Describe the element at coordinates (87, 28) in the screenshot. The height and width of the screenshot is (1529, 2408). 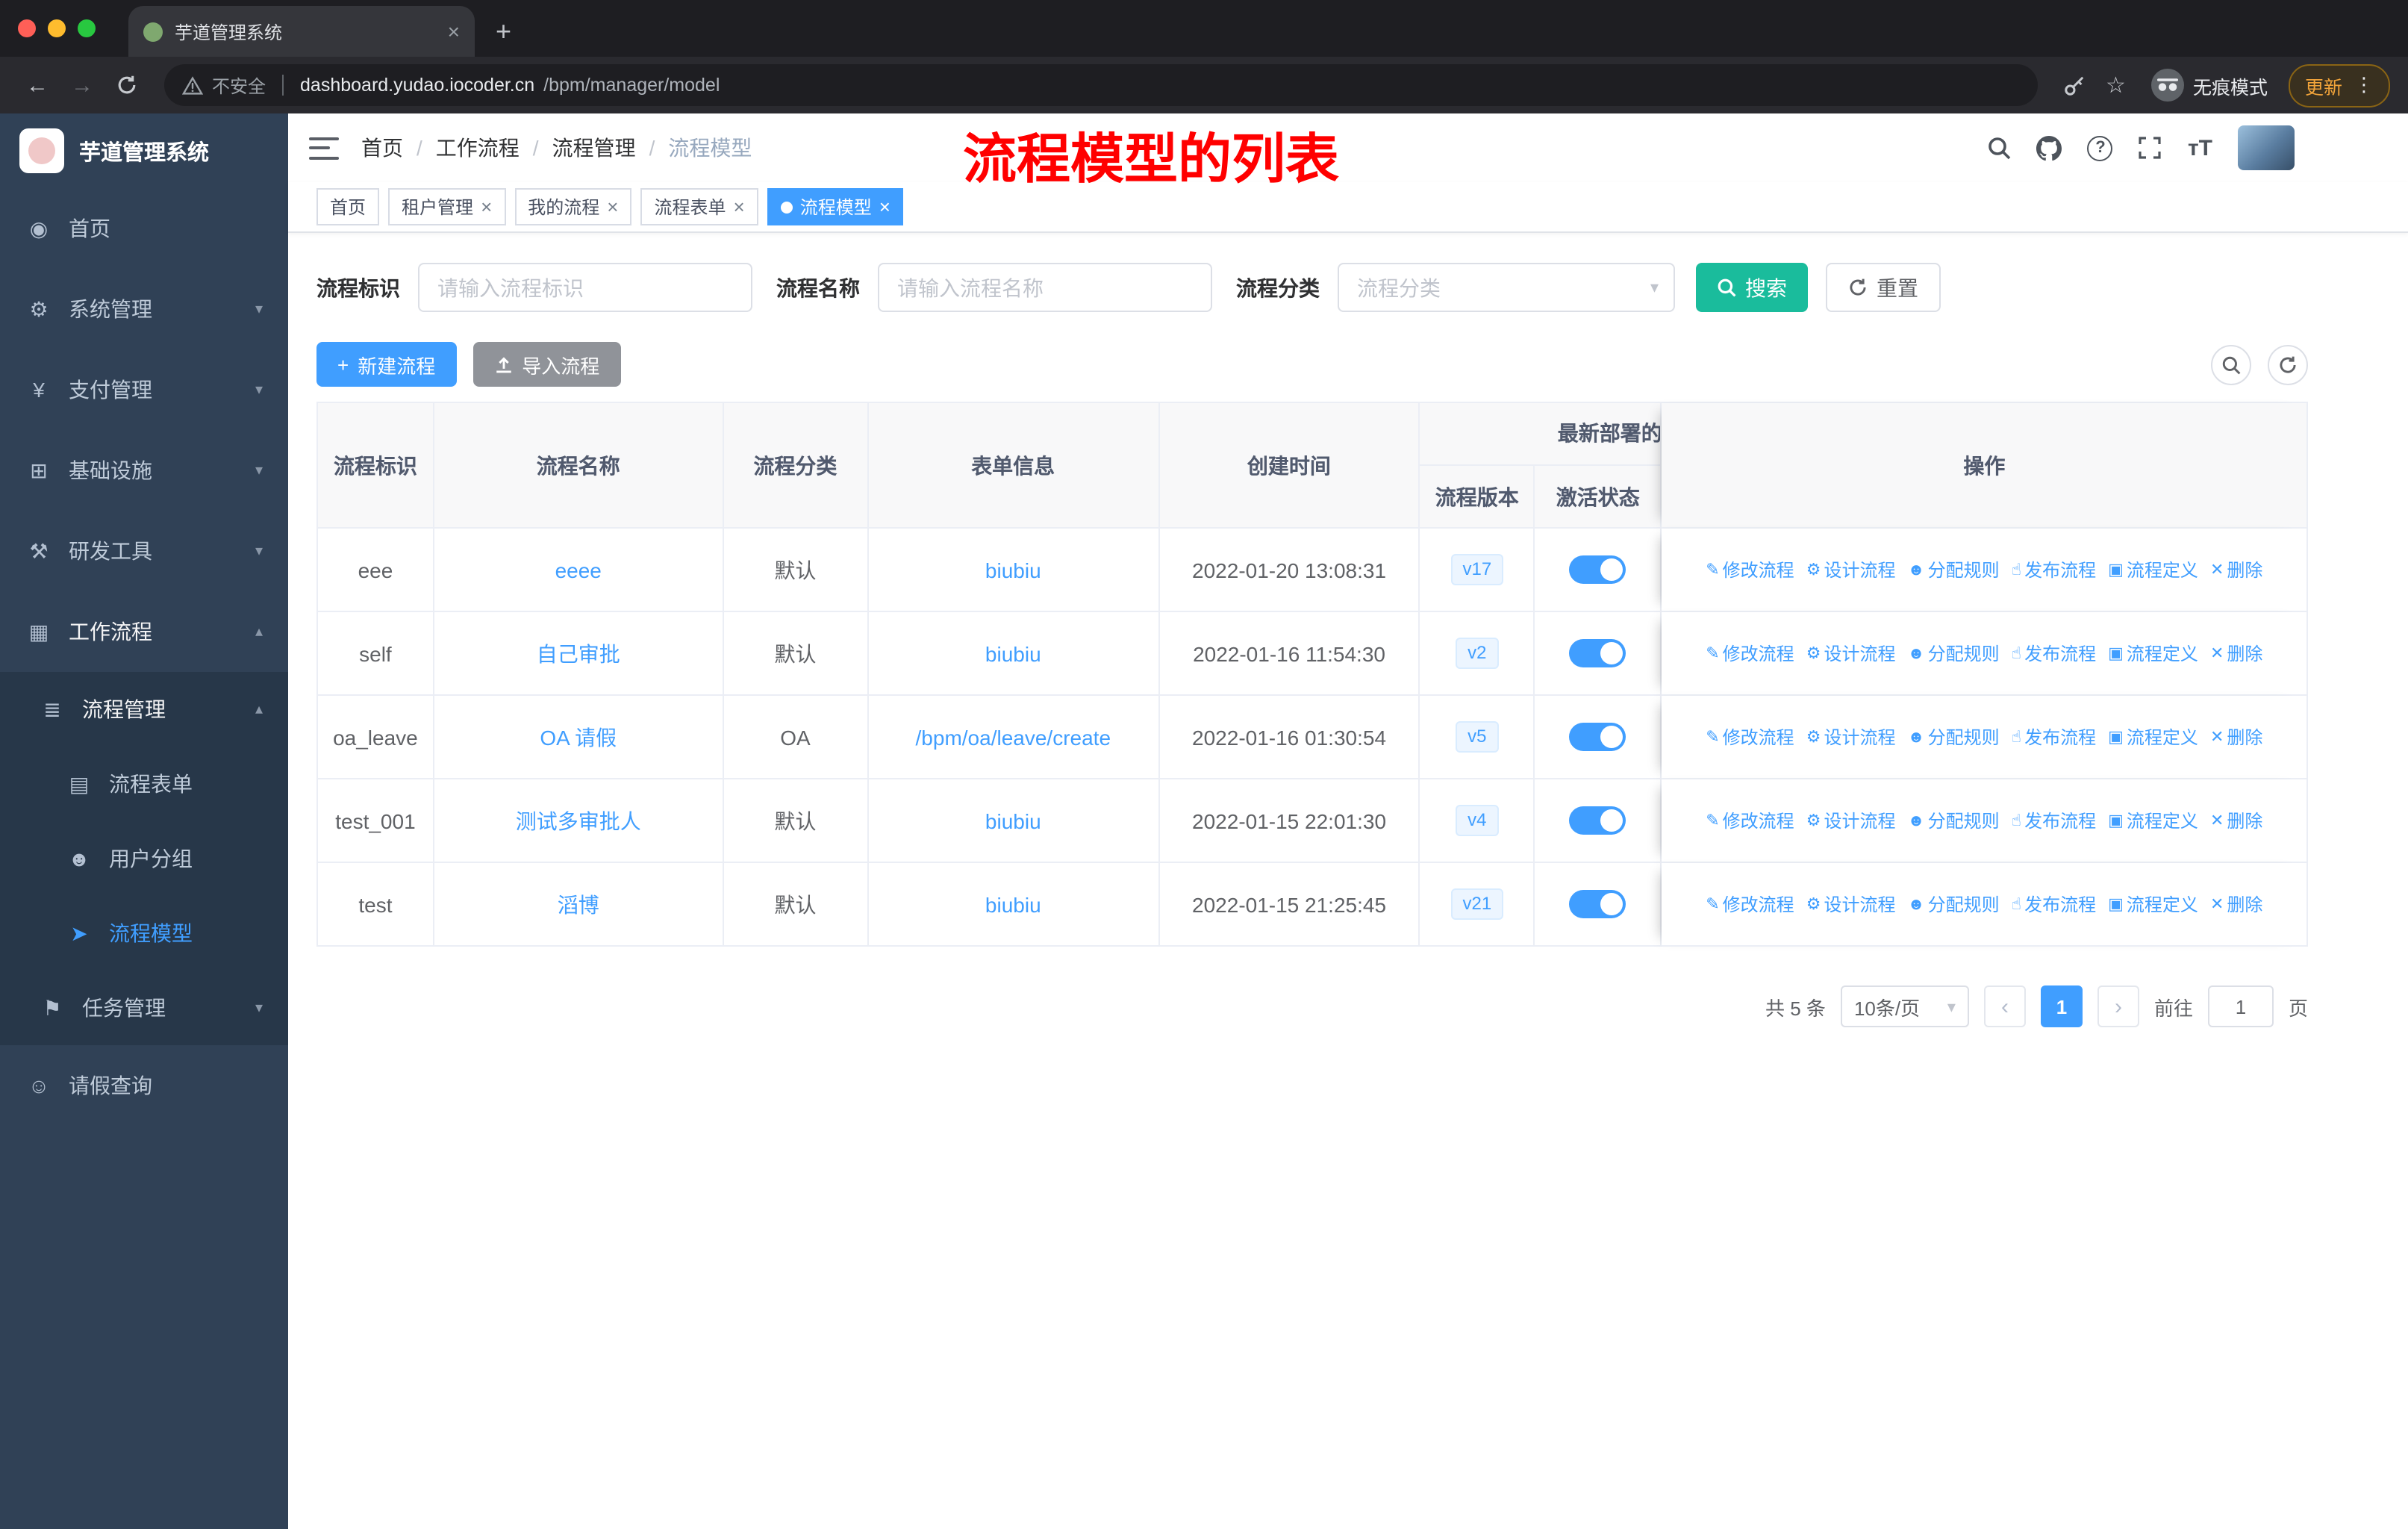
I see `macos-zoom-button` at that location.